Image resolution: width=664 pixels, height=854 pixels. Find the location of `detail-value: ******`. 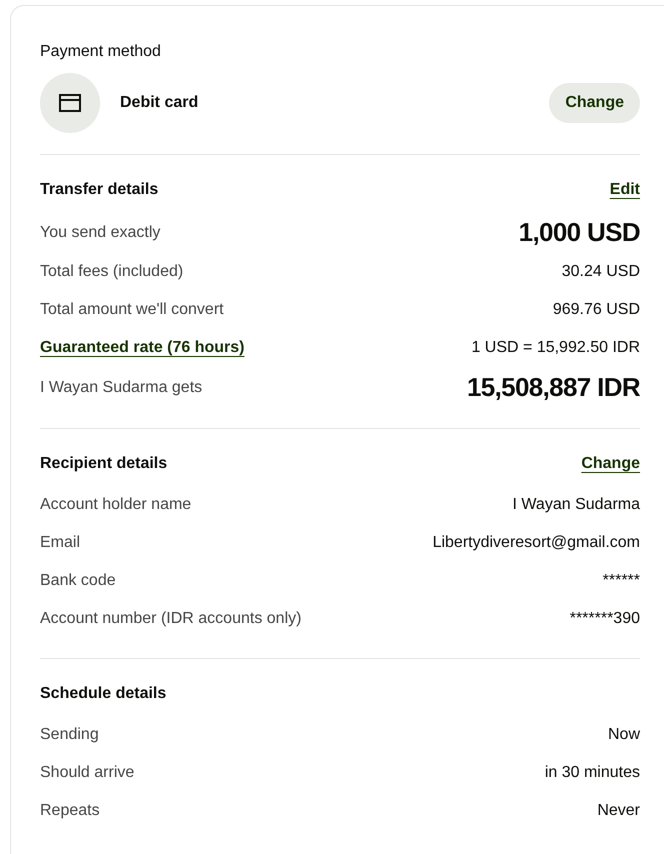

detail-value: ****** is located at coordinates (621, 581).